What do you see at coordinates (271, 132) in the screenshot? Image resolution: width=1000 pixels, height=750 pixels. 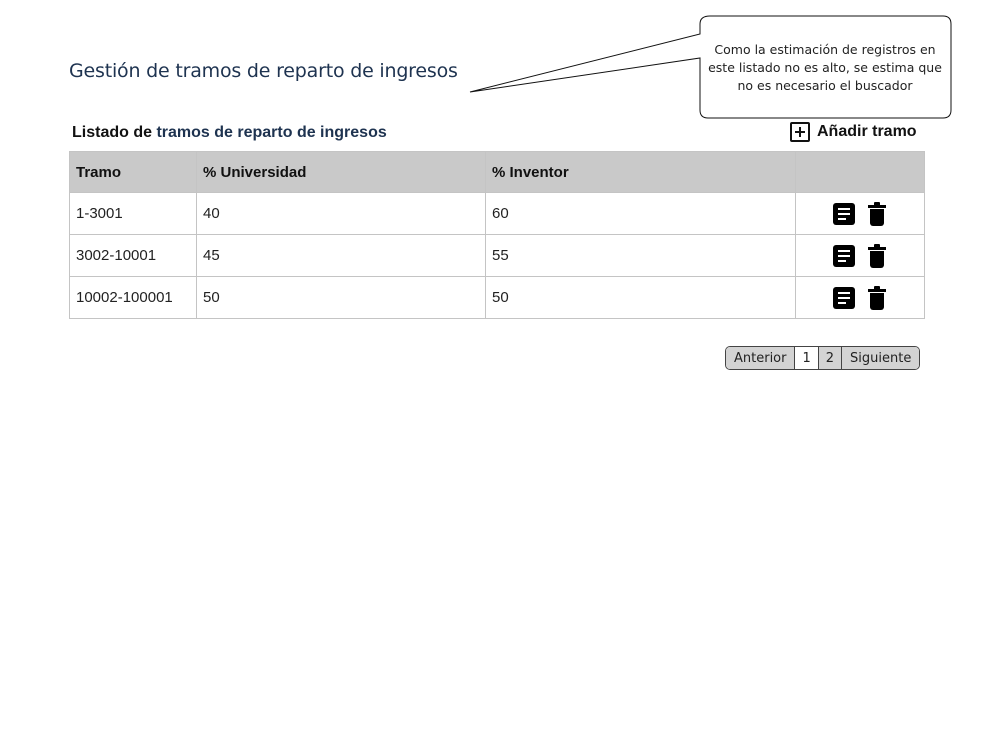 I see `list-title-accent: tramos de reparto de ingresos` at bounding box center [271, 132].